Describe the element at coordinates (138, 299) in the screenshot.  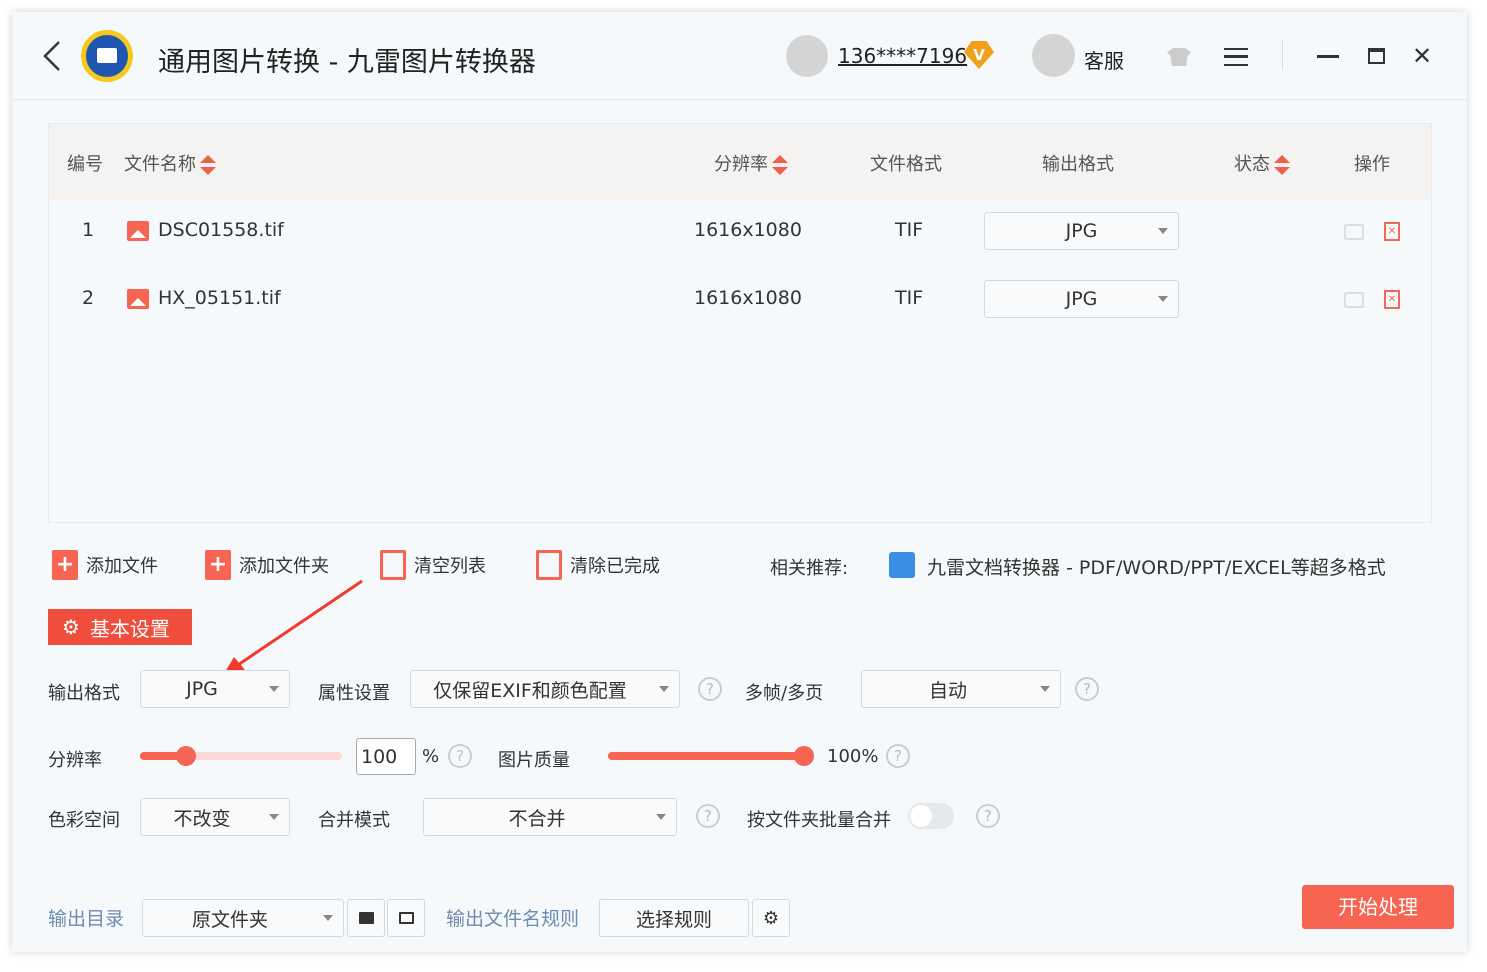
I see `image-file-icon` at that location.